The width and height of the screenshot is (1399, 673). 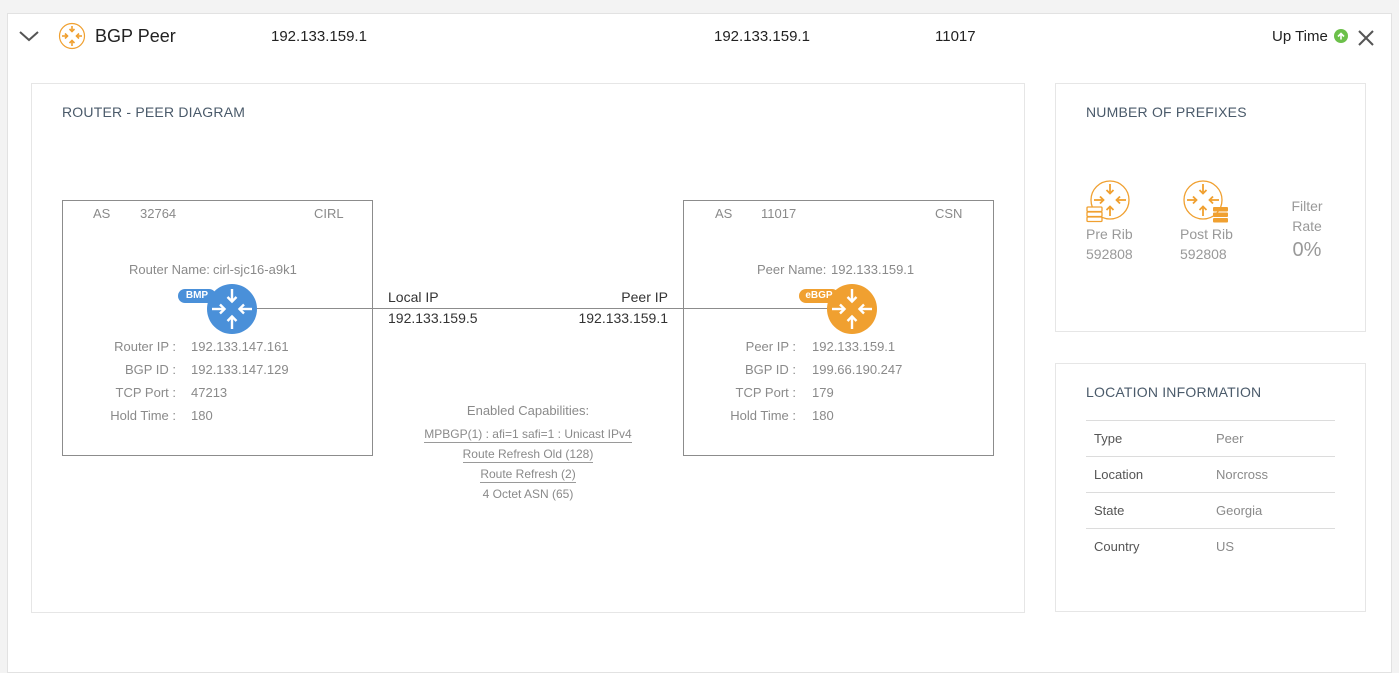 I want to click on close-icon, so click(x=1366, y=38).